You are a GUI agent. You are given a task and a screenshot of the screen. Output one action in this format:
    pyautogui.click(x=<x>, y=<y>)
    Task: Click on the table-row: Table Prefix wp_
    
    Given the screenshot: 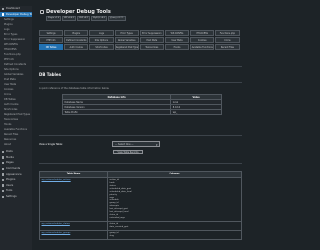 What is the action you would take?
    pyautogui.click(x=141, y=112)
    